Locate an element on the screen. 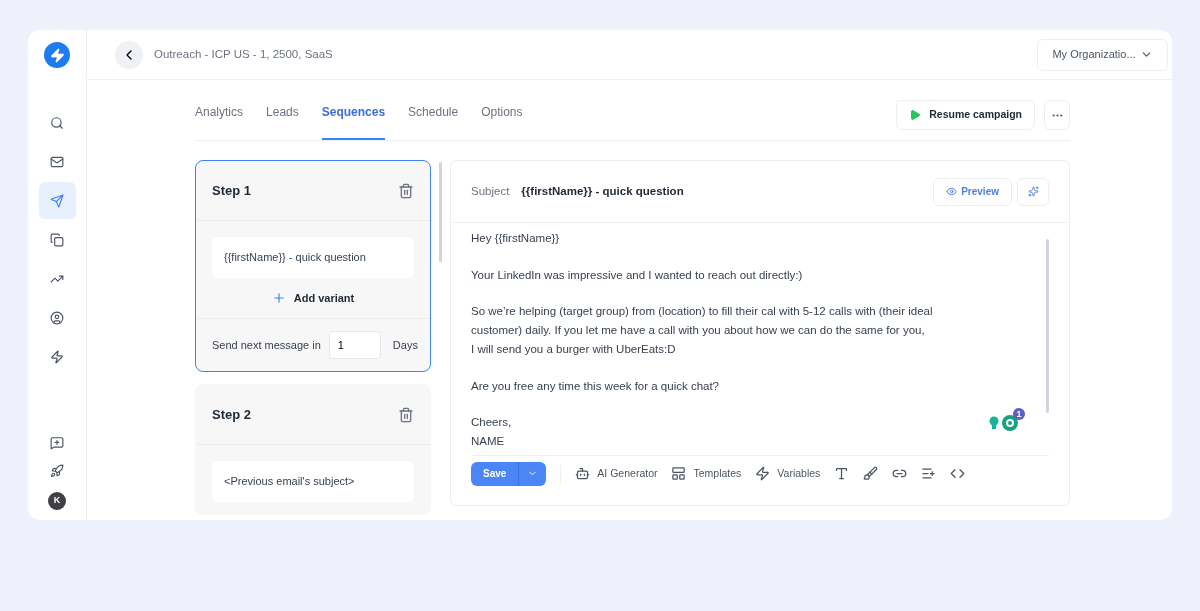  sparkle-icon is located at coordinates (1033, 191).